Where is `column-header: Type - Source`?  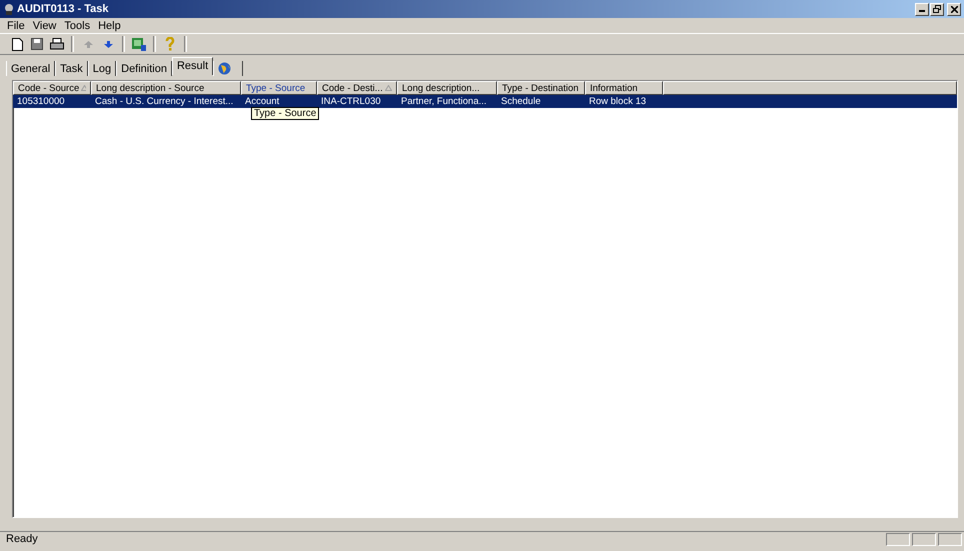
column-header: Type - Source is located at coordinates (279, 88).